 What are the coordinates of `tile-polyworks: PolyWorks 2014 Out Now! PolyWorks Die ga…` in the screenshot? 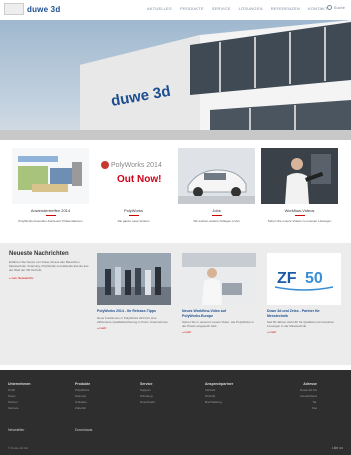 It's located at (133, 193).